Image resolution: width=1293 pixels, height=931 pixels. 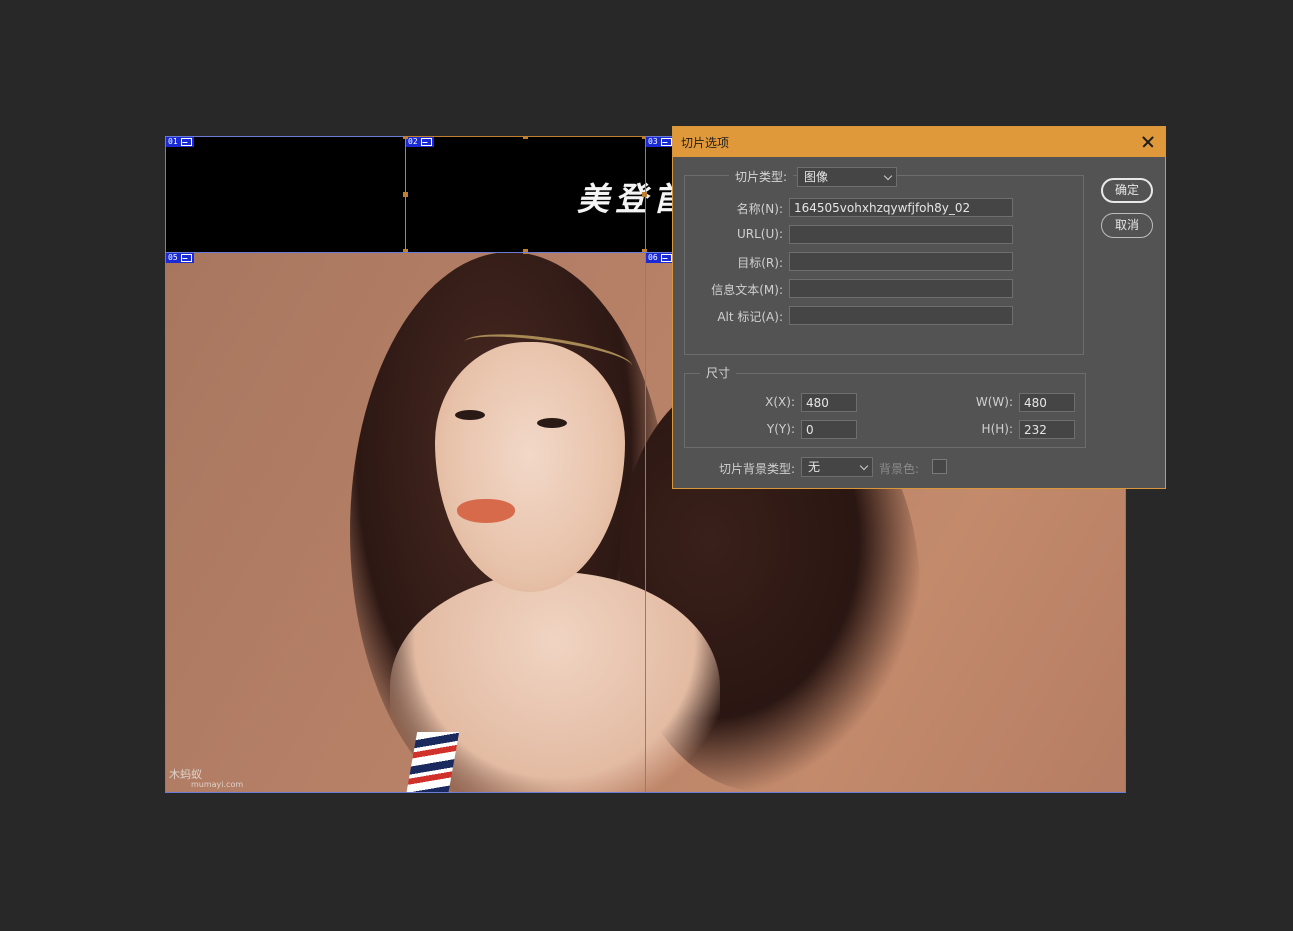 What do you see at coordinates (899, 469) in the screenshot?
I see `bg-color-label: 背景色:` at bounding box center [899, 469].